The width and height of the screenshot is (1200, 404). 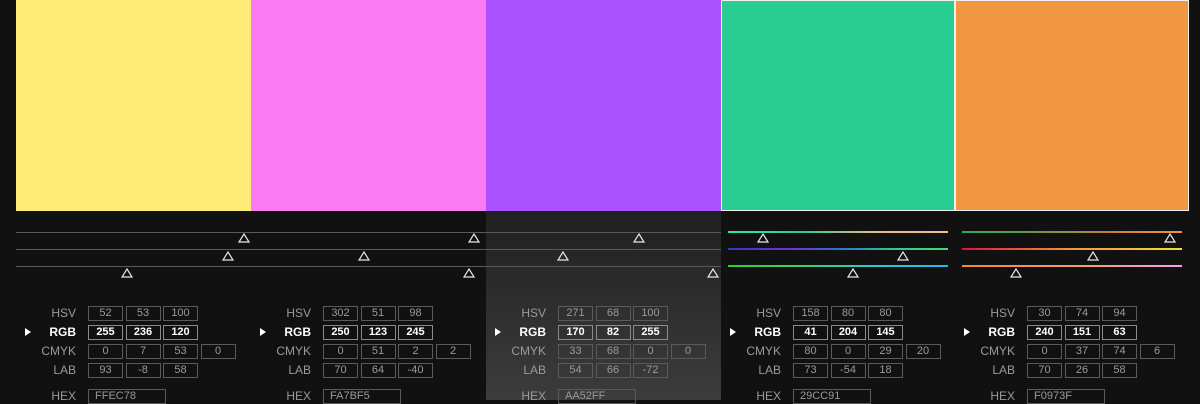 I want to click on rgb-component-2: 204, so click(x=848, y=332).